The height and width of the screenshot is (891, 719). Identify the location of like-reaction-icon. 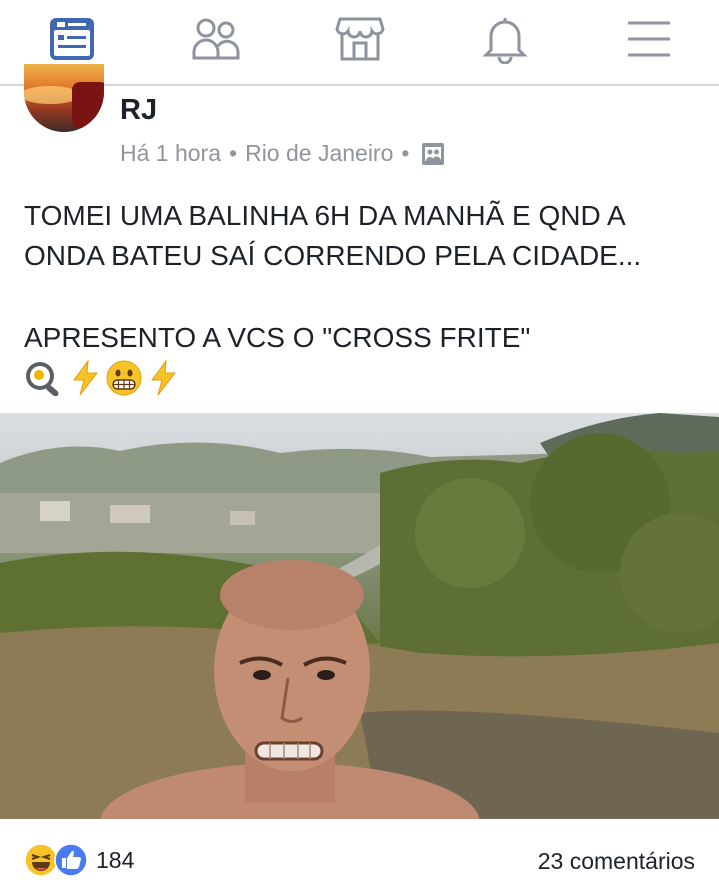
(71, 860).